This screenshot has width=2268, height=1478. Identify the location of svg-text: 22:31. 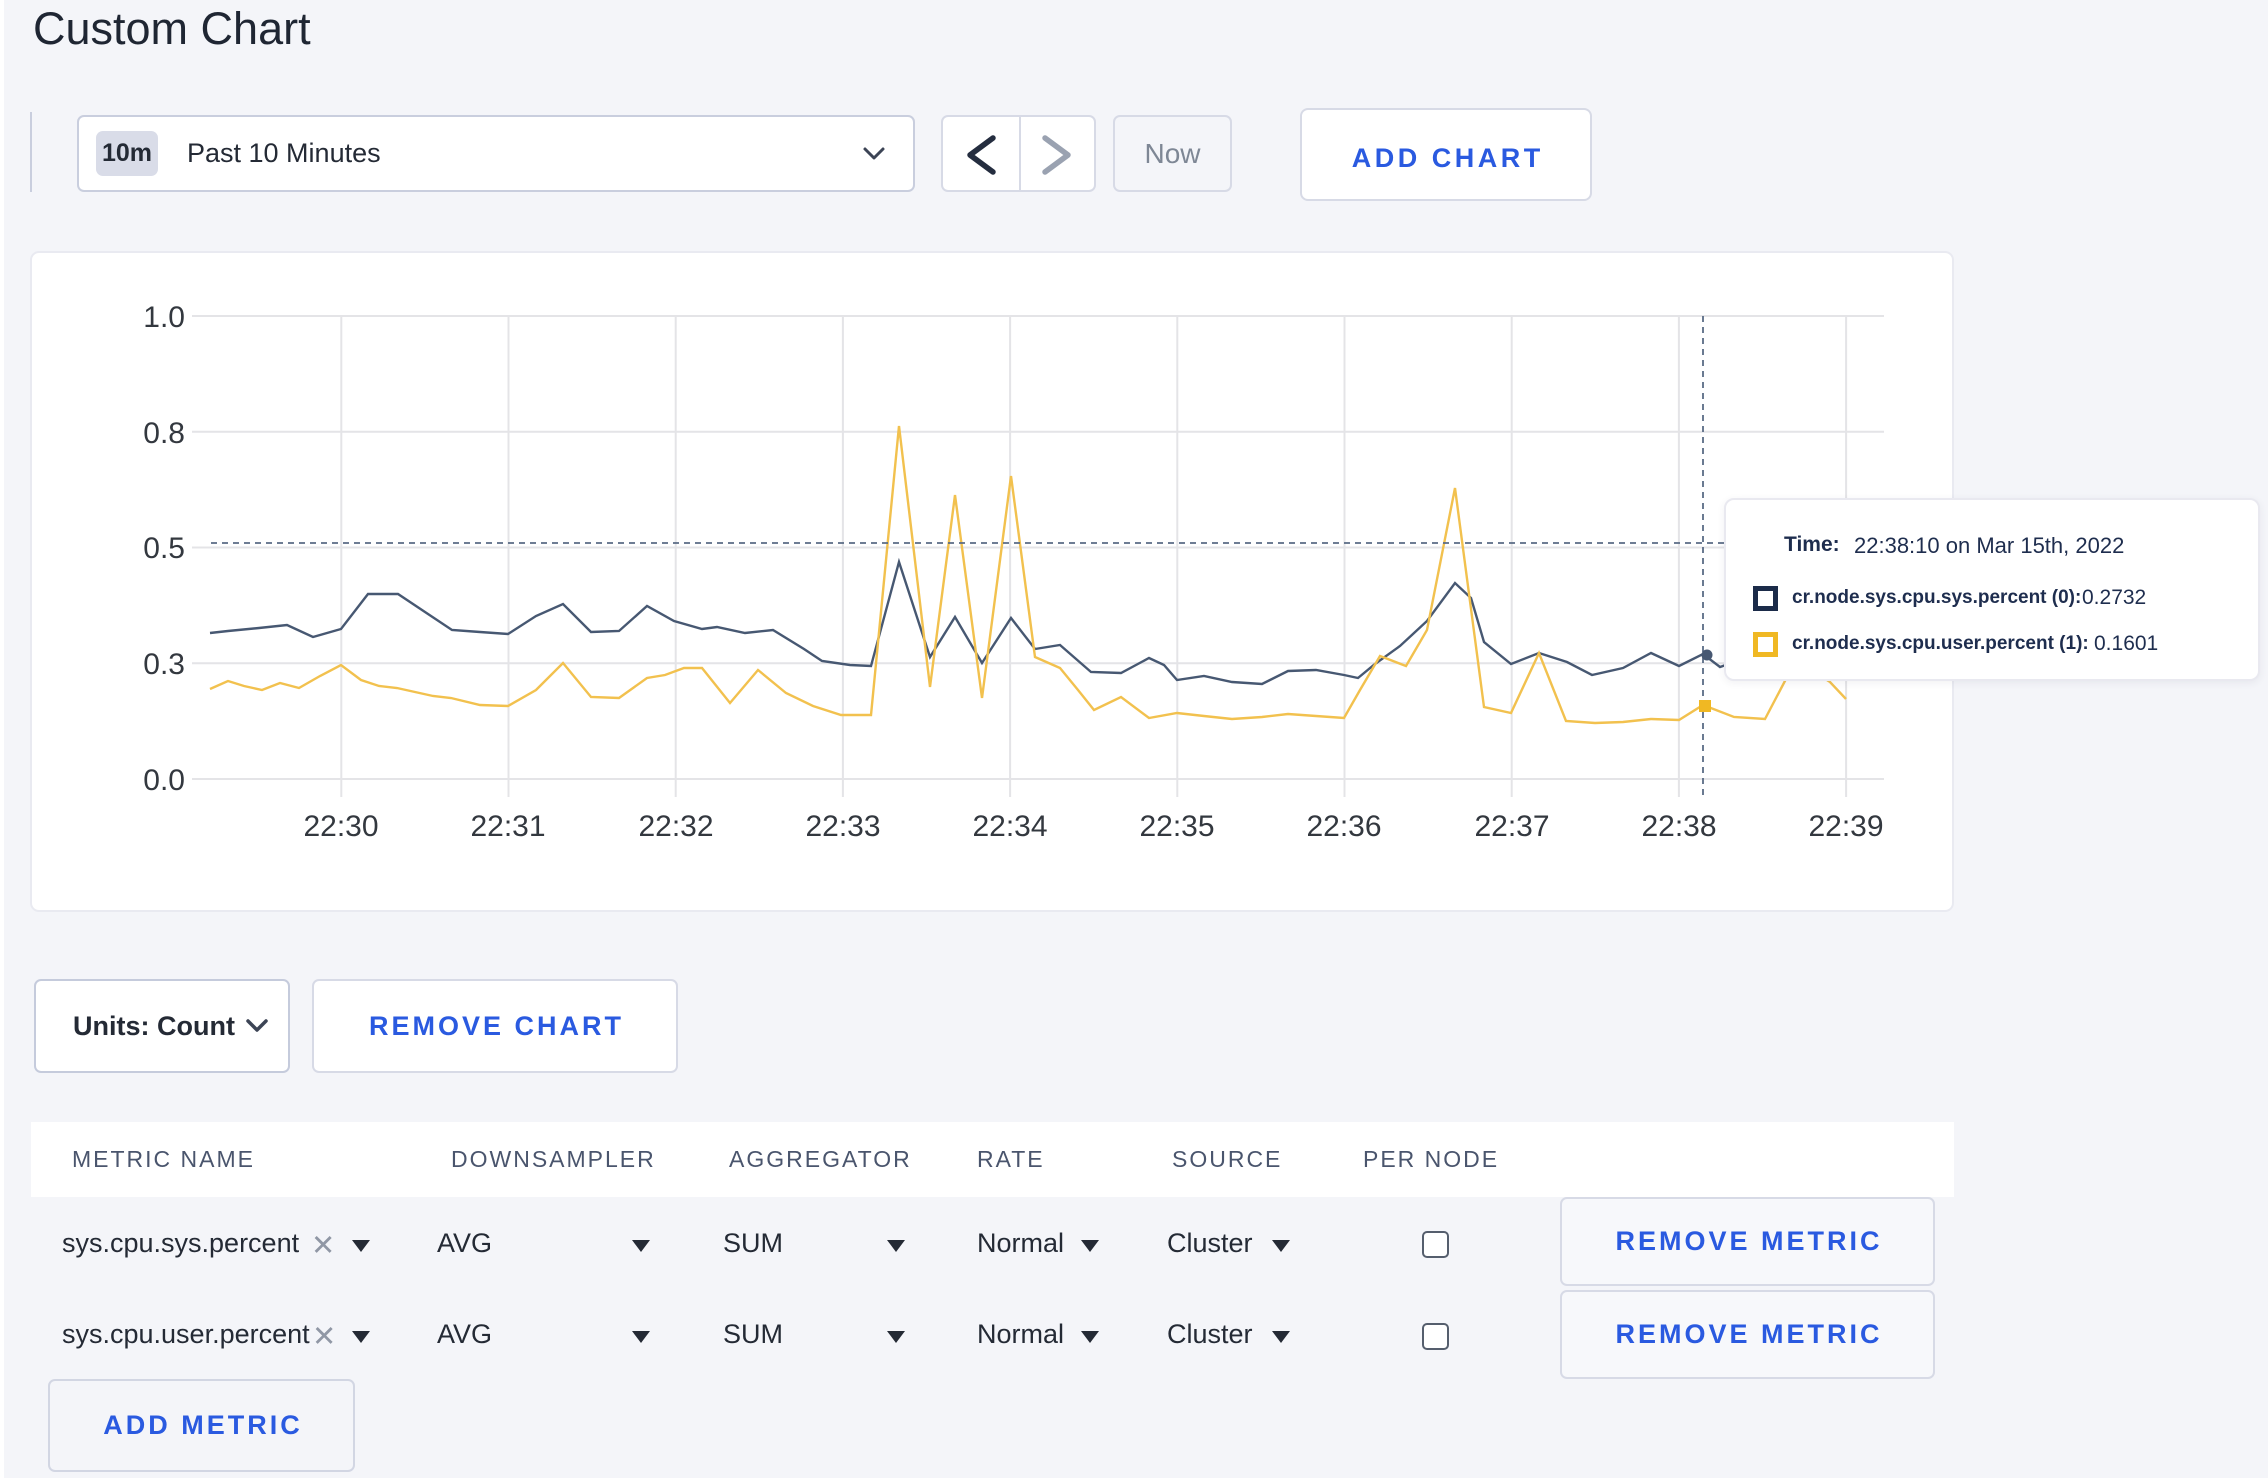
(507, 826).